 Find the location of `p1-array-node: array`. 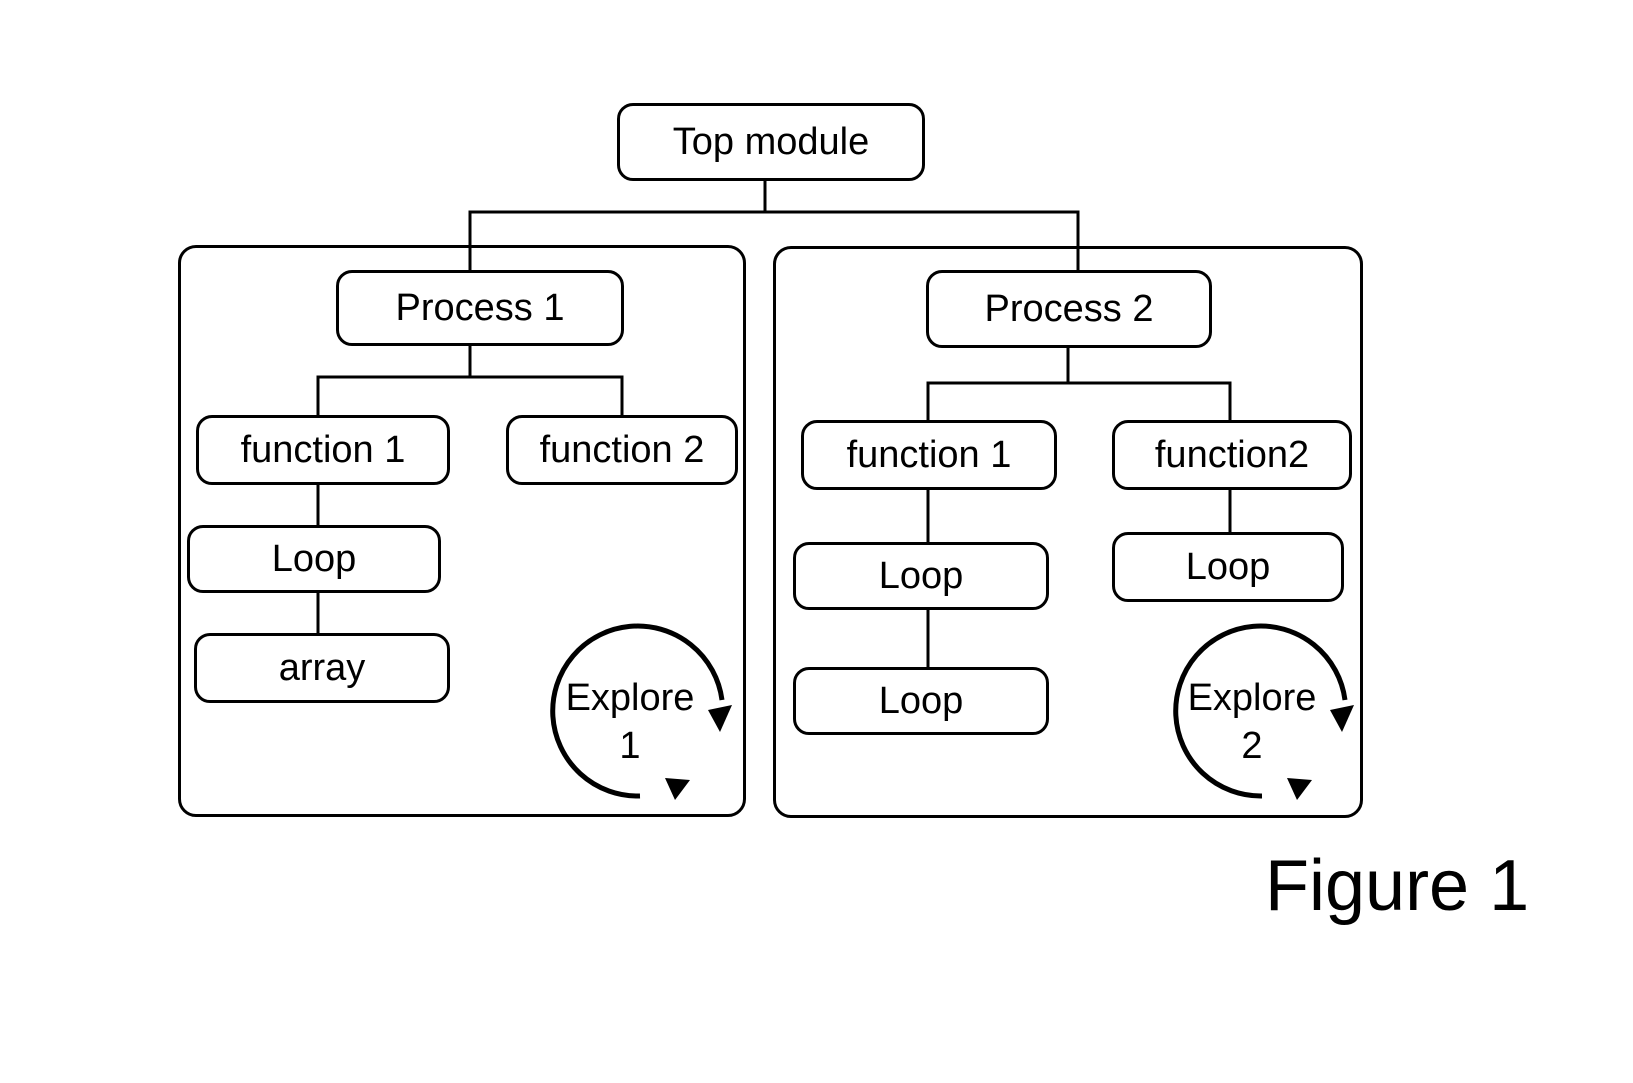

p1-array-node: array is located at coordinates (322, 668).